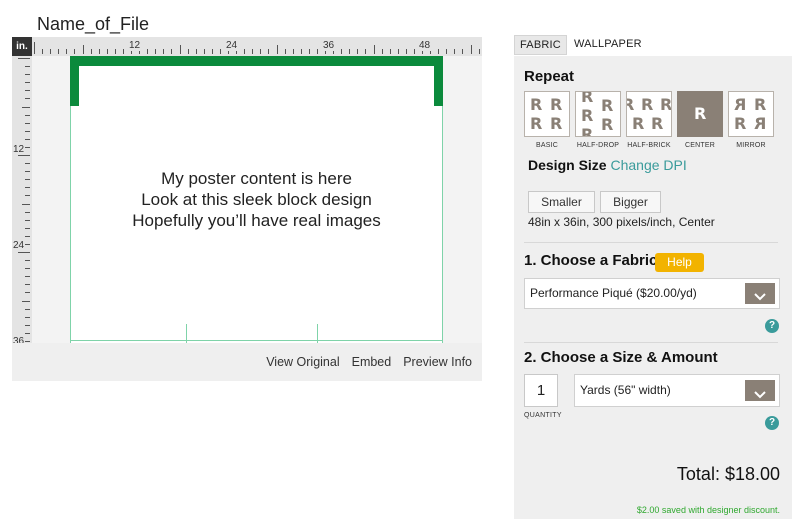  What do you see at coordinates (437, 362) in the screenshot?
I see `preview-info-link: Preview Info` at bounding box center [437, 362].